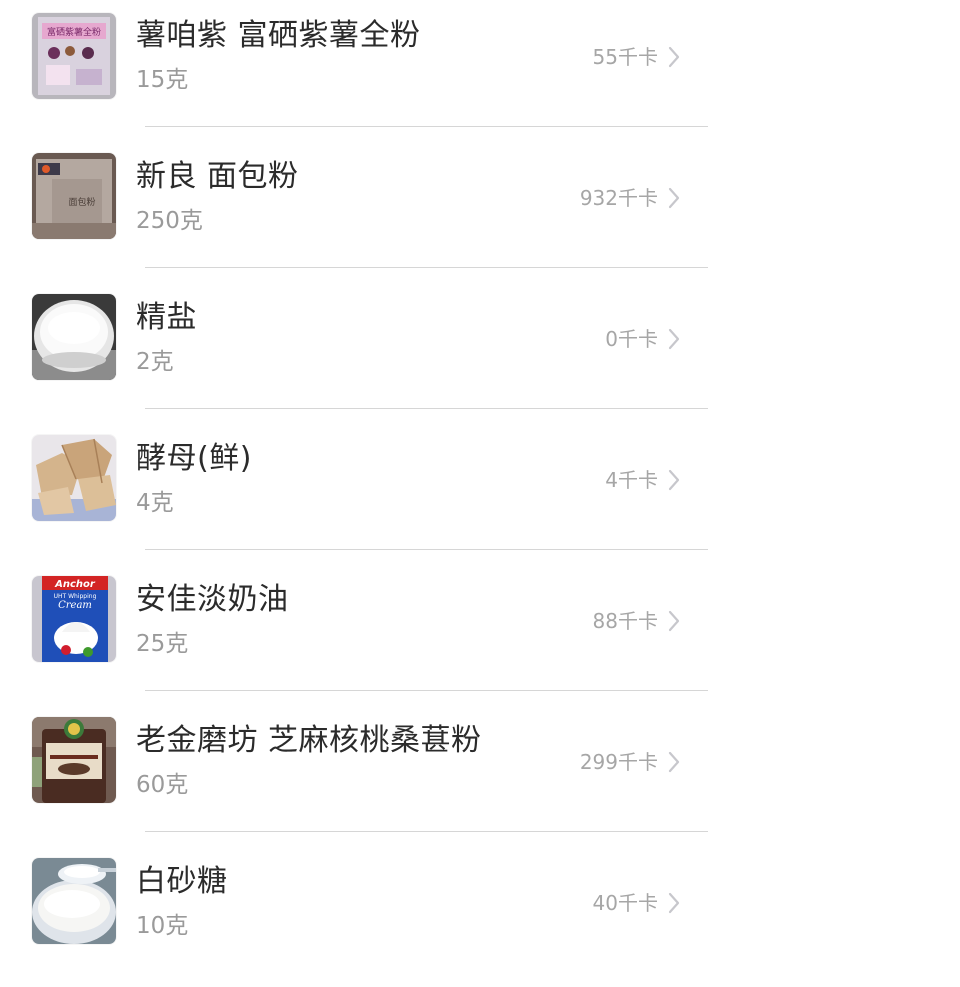  What do you see at coordinates (360, 634) in the screenshot?
I see `ingredient-row: Anchor UHT Whipping Cream 安佳淡奶油 25克 88千卡` at bounding box center [360, 634].